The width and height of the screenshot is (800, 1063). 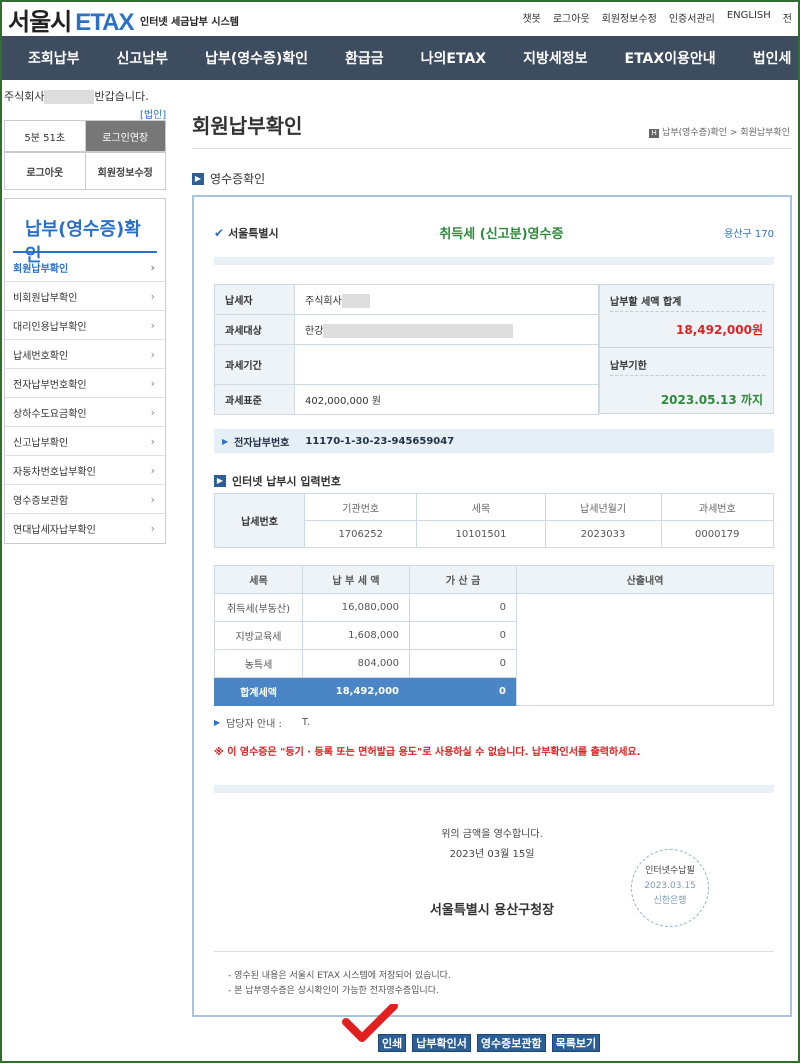 I want to click on sidebar-item-label: 신고납부확인, so click(x=41, y=443).